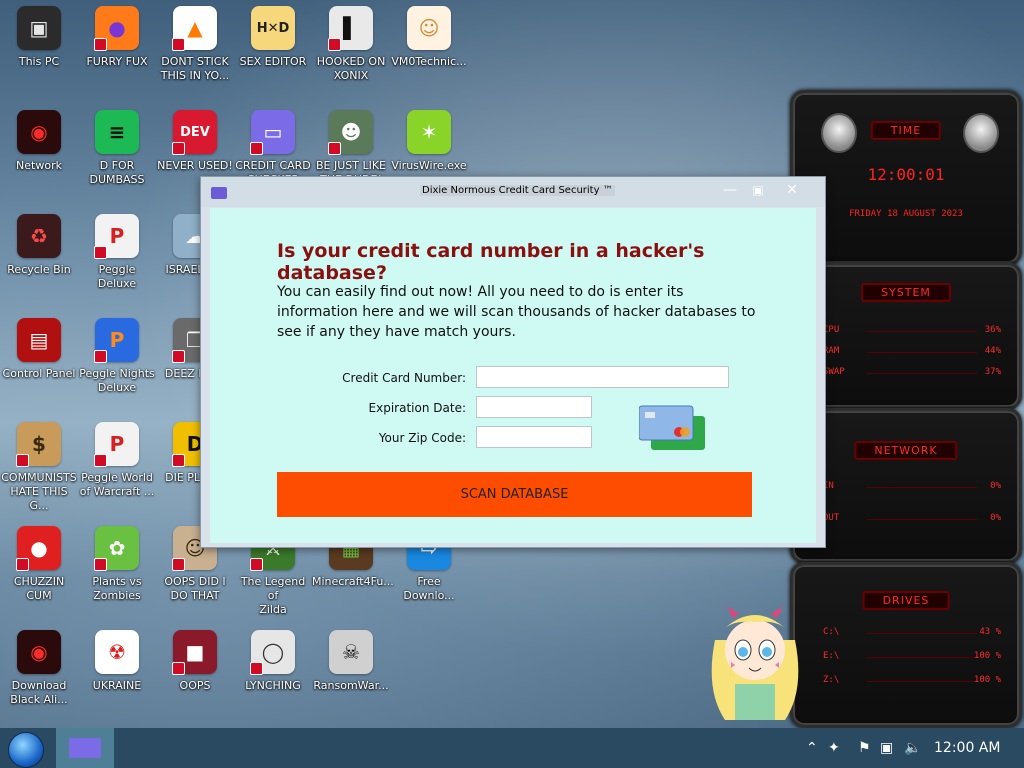  Describe the element at coordinates (118, 276) in the screenshot. I see `desktop-icon-label: Peggle Deluxe` at that location.